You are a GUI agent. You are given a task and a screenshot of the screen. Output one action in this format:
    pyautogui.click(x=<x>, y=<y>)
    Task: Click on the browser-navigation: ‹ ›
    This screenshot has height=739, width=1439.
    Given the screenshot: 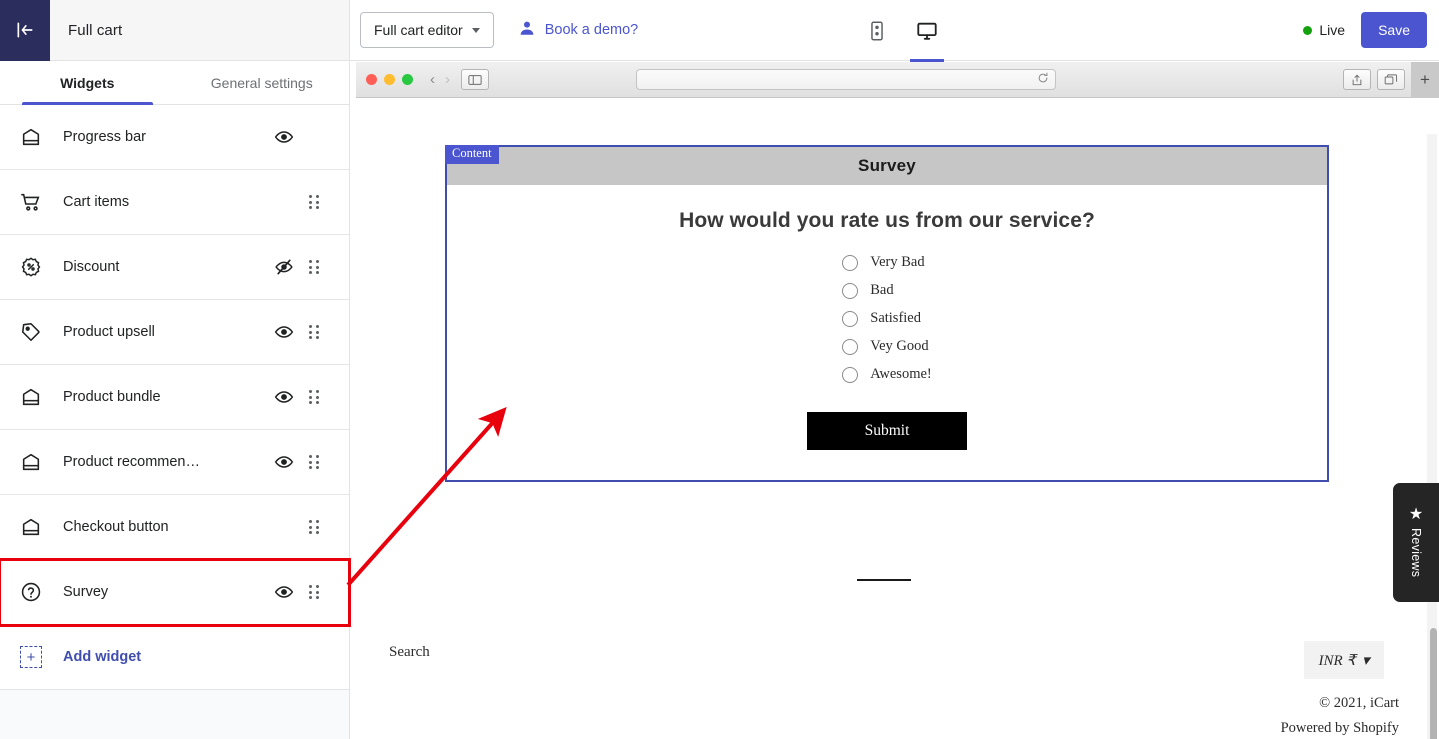 What is the action you would take?
    pyautogui.click(x=440, y=79)
    